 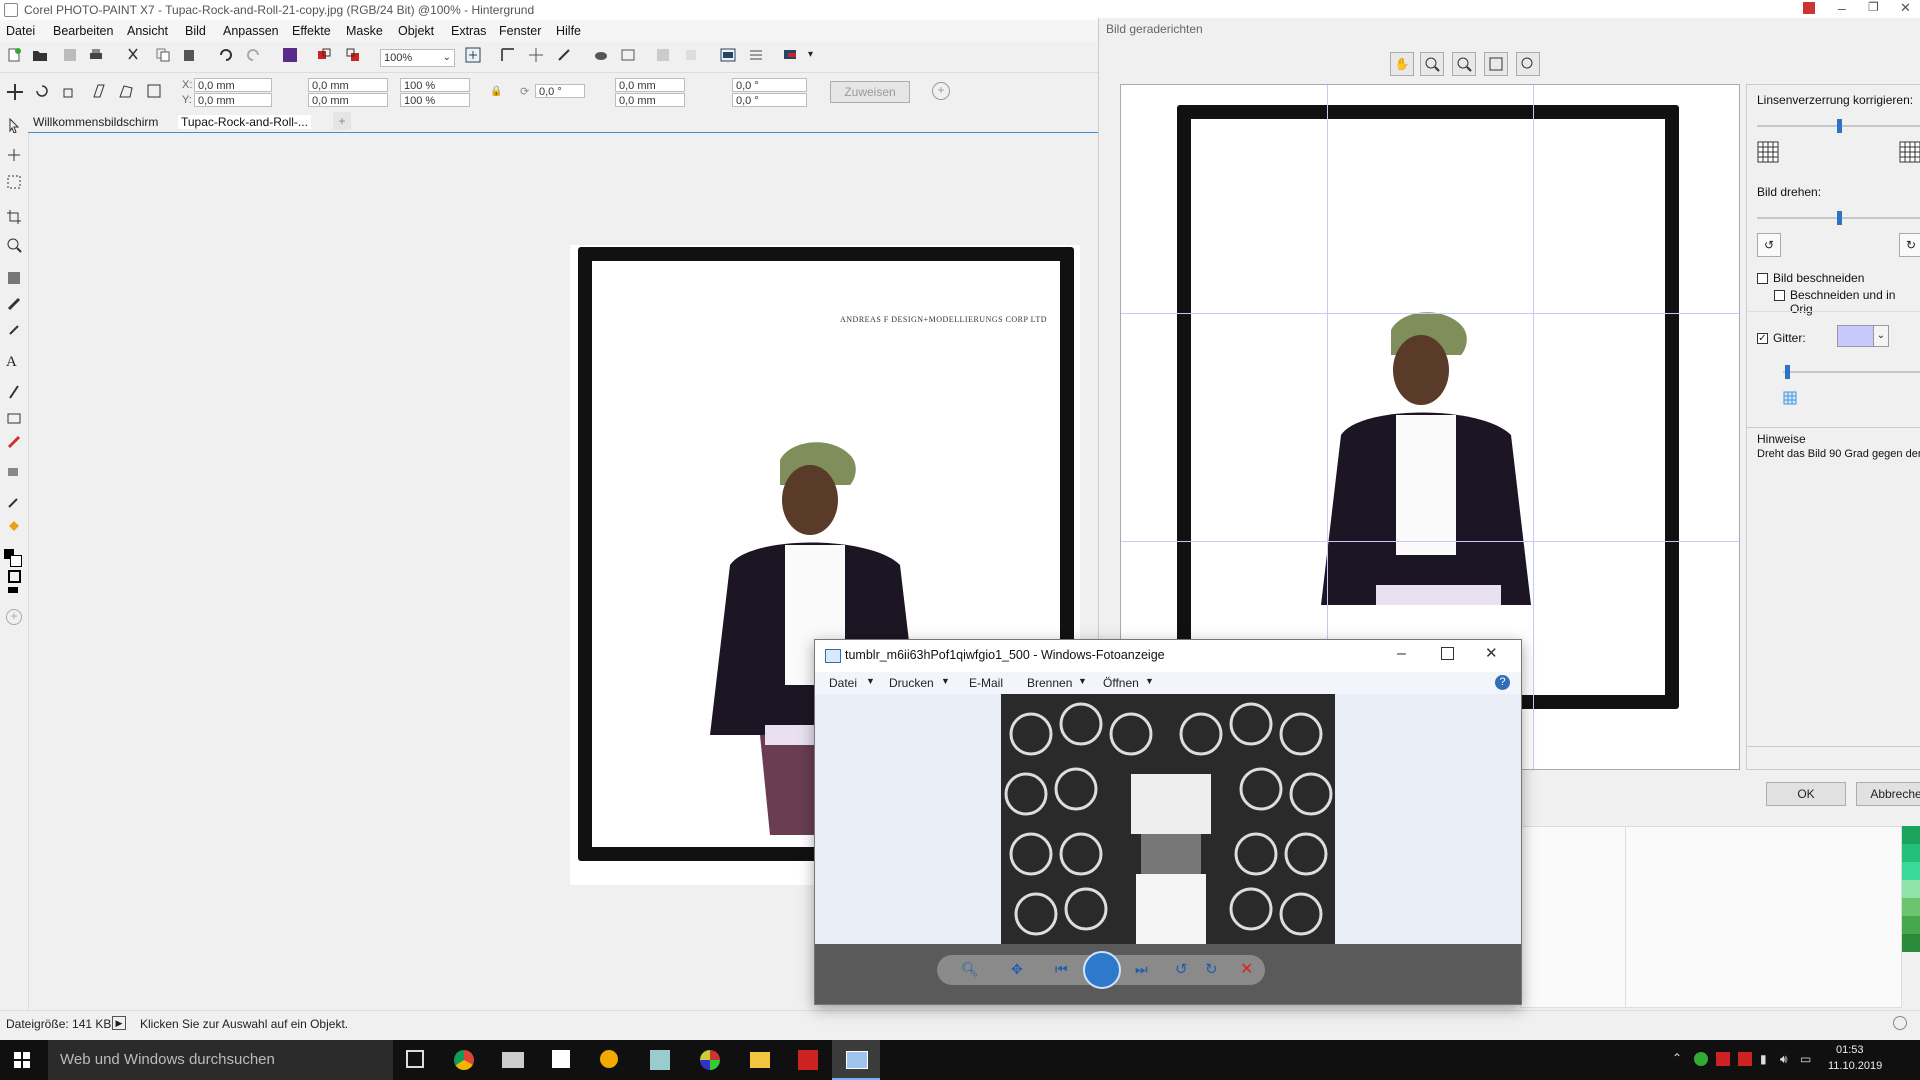 I want to click on export-icon, so click(x=355, y=57).